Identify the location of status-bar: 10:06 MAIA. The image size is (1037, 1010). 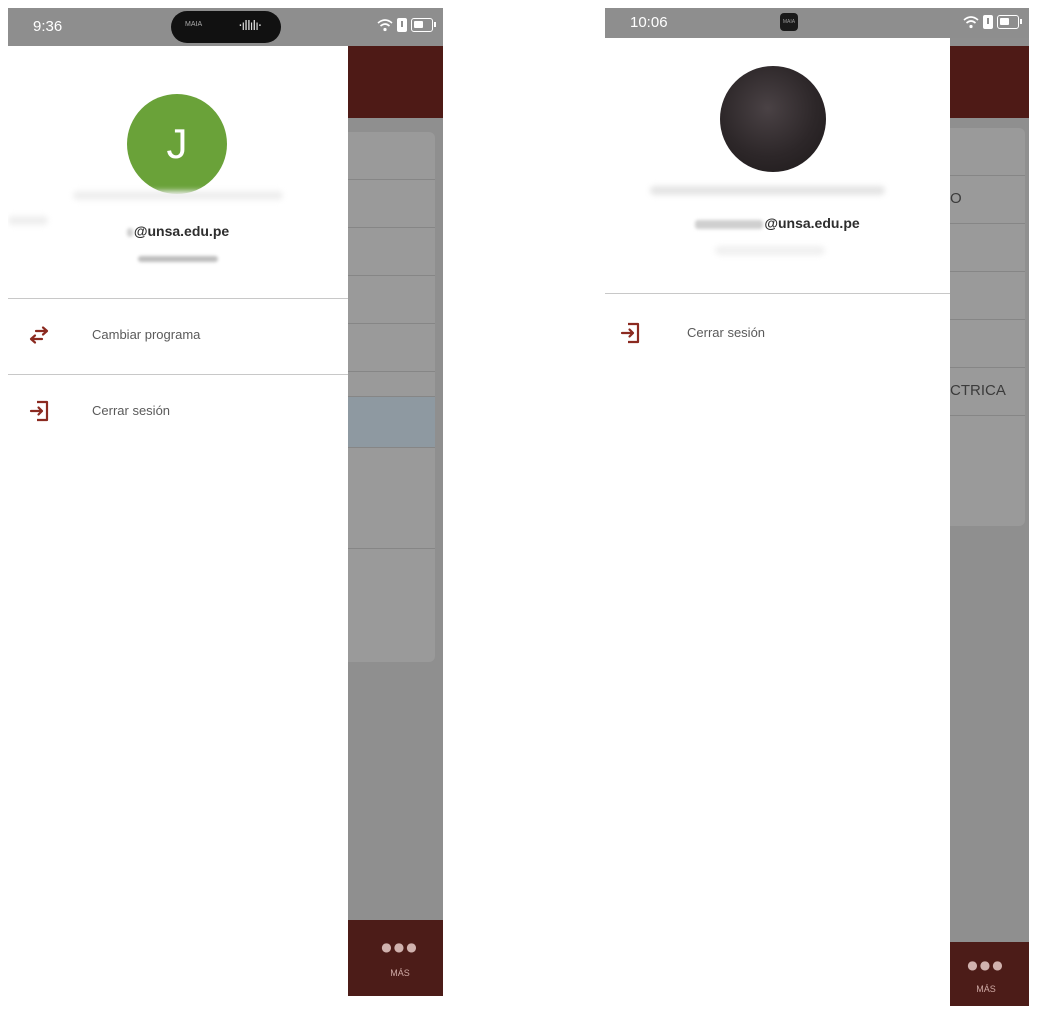
(817, 23).